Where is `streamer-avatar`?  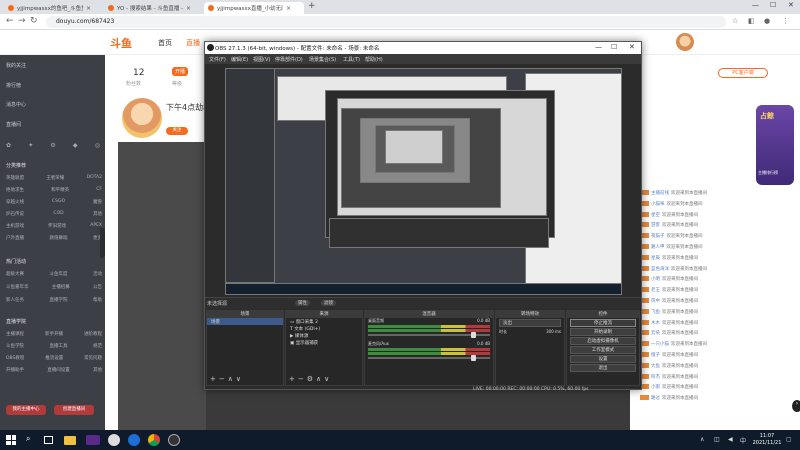
streamer-avatar is located at coordinates (142, 118).